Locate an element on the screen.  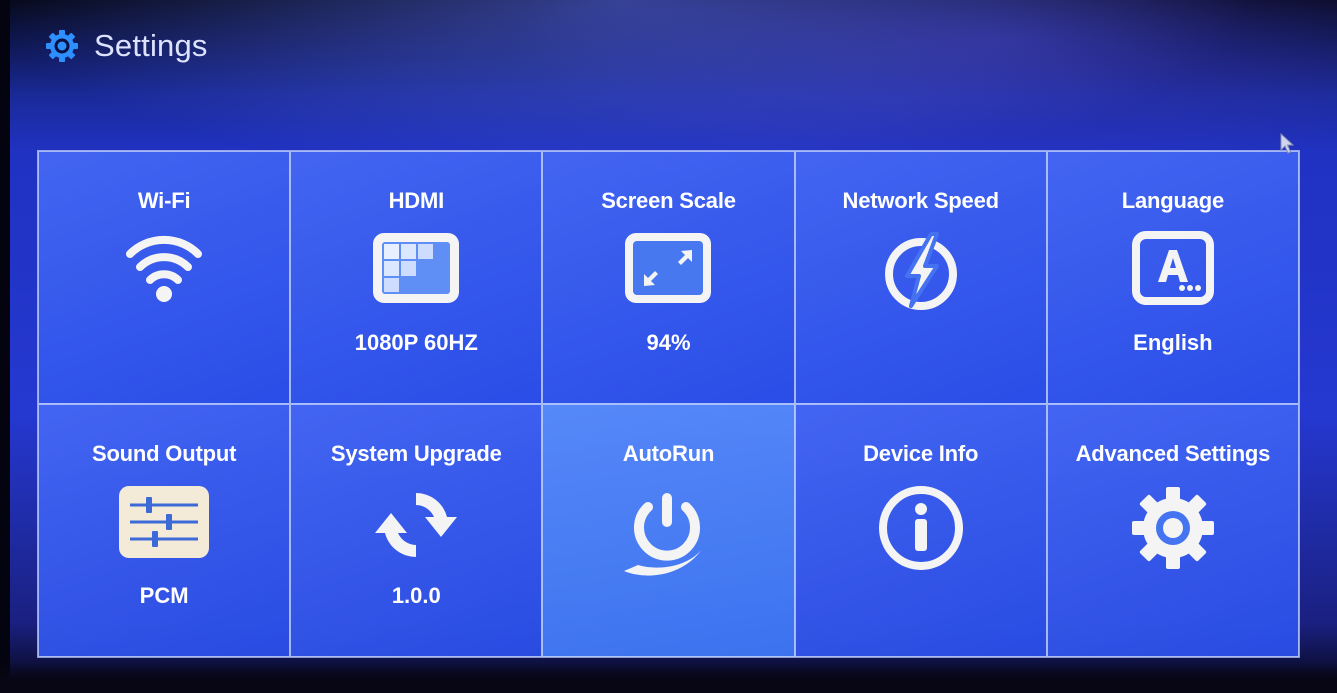
page-header: Settings is located at coordinates (126, 46).